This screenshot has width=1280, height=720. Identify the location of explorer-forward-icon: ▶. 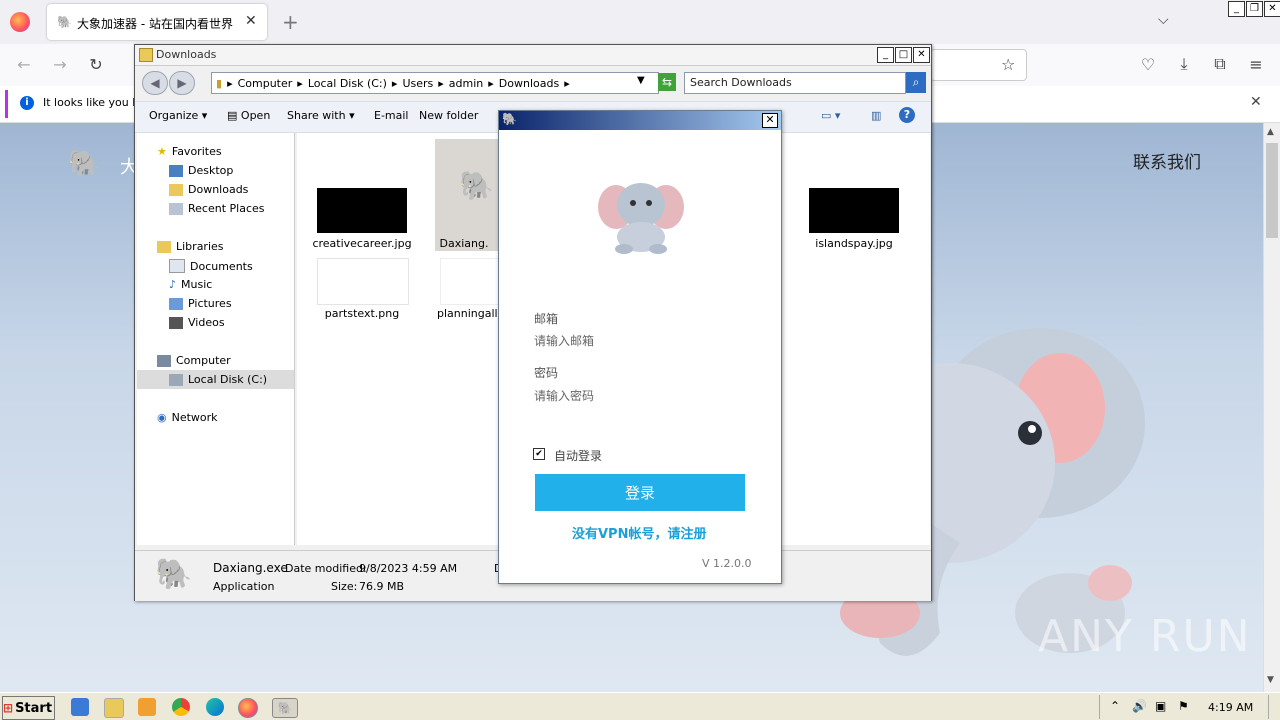
(182, 83).